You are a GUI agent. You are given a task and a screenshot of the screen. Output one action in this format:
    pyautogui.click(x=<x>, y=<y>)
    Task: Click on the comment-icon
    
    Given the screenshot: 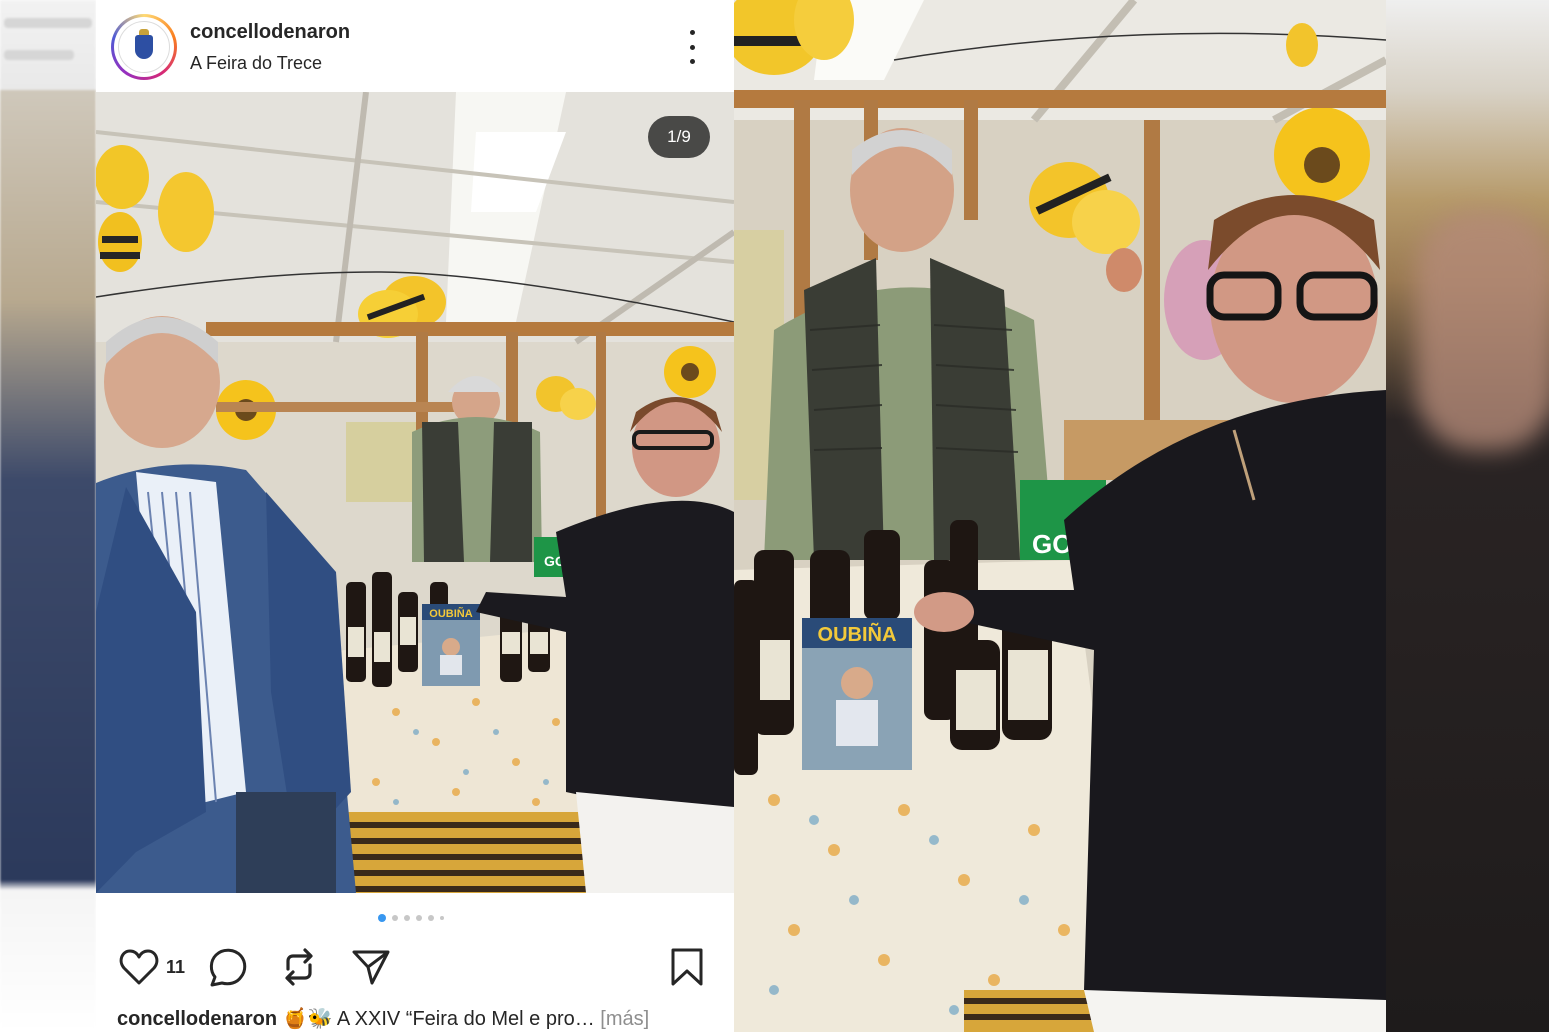 What is the action you would take?
    pyautogui.click(x=228, y=967)
    